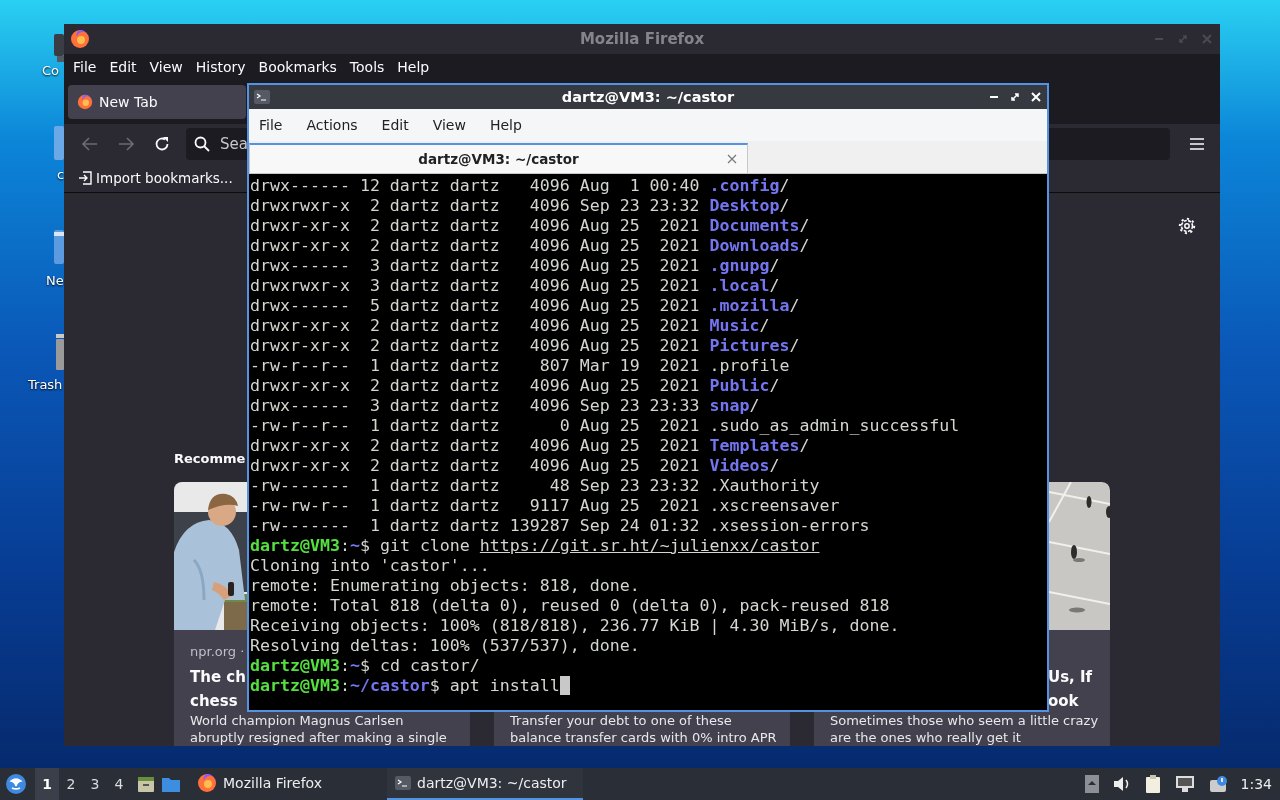  What do you see at coordinates (515, 286) in the screenshot?
I see `listing-line: drwxrwxr-x 3 dartz dartz 4096 Aug 25 2021 .local/` at bounding box center [515, 286].